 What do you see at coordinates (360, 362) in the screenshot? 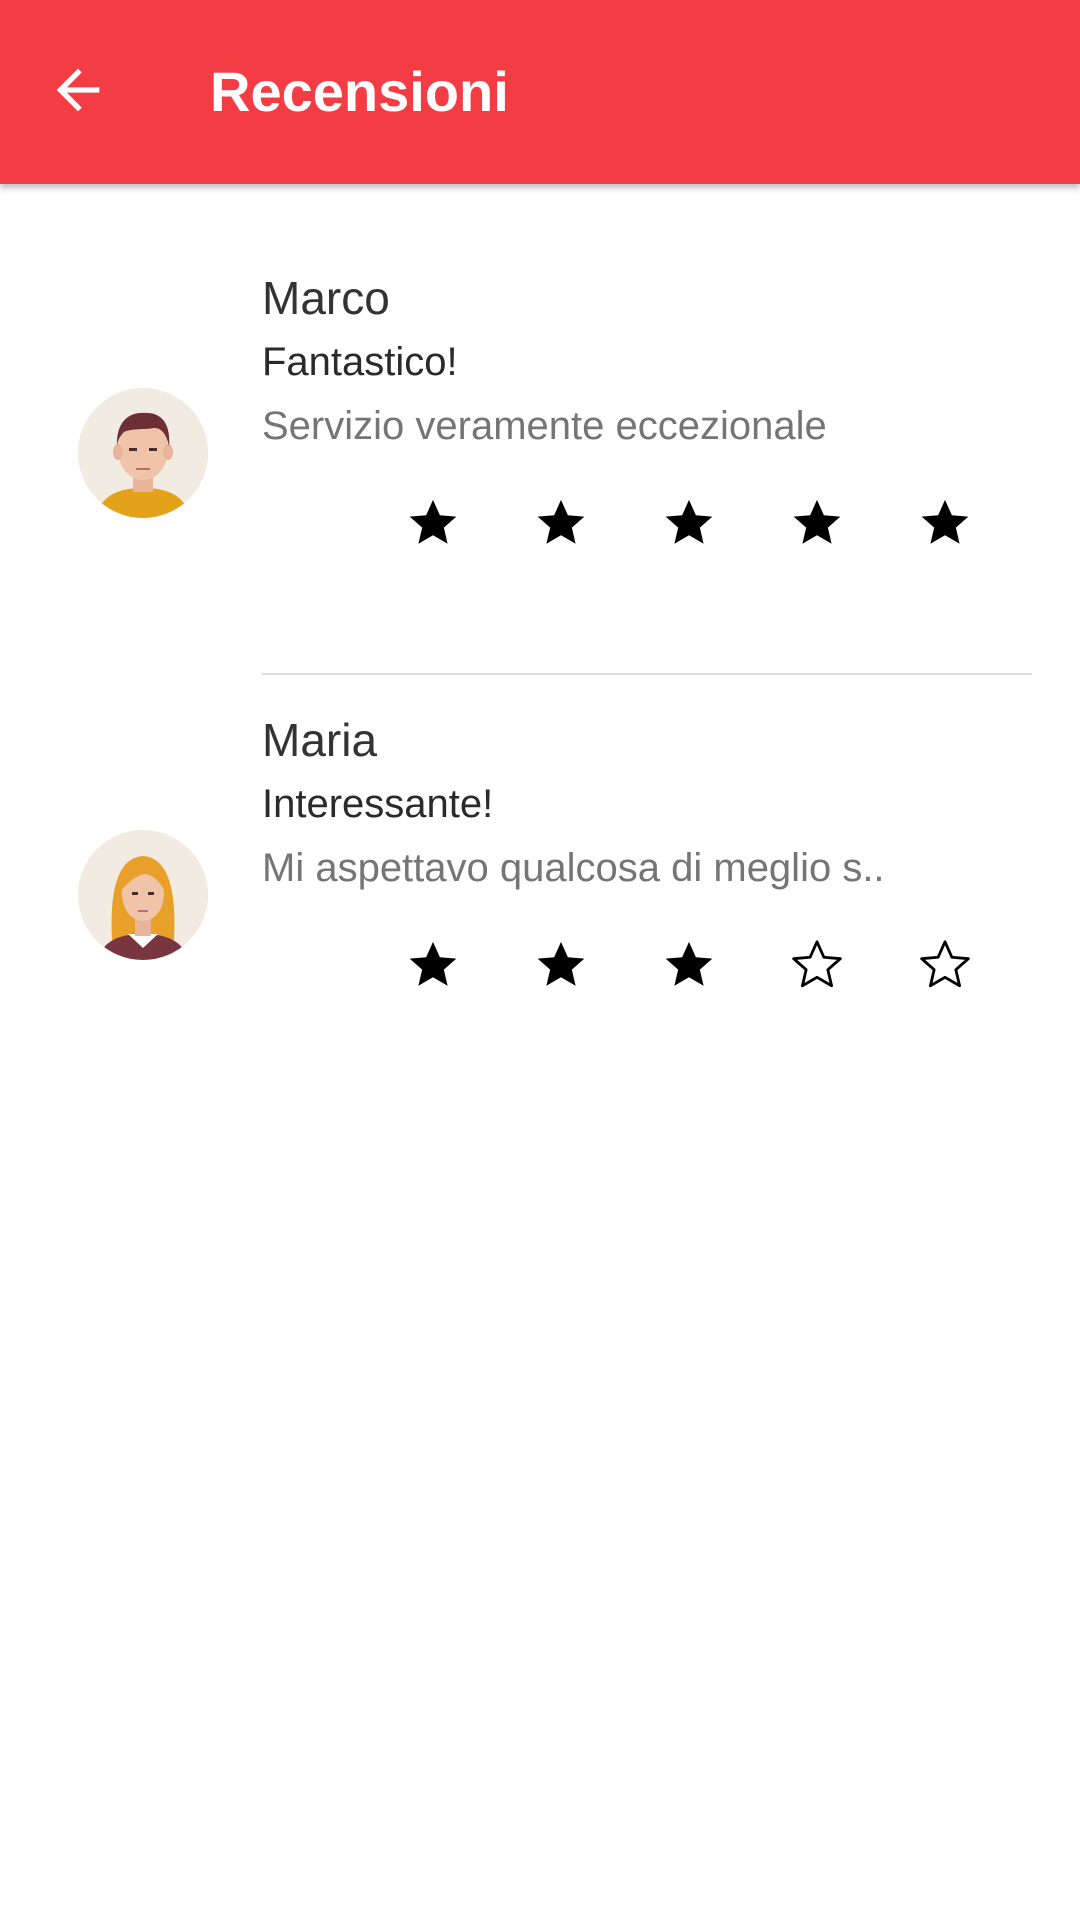
I see `review-title: Fantastico!` at bounding box center [360, 362].